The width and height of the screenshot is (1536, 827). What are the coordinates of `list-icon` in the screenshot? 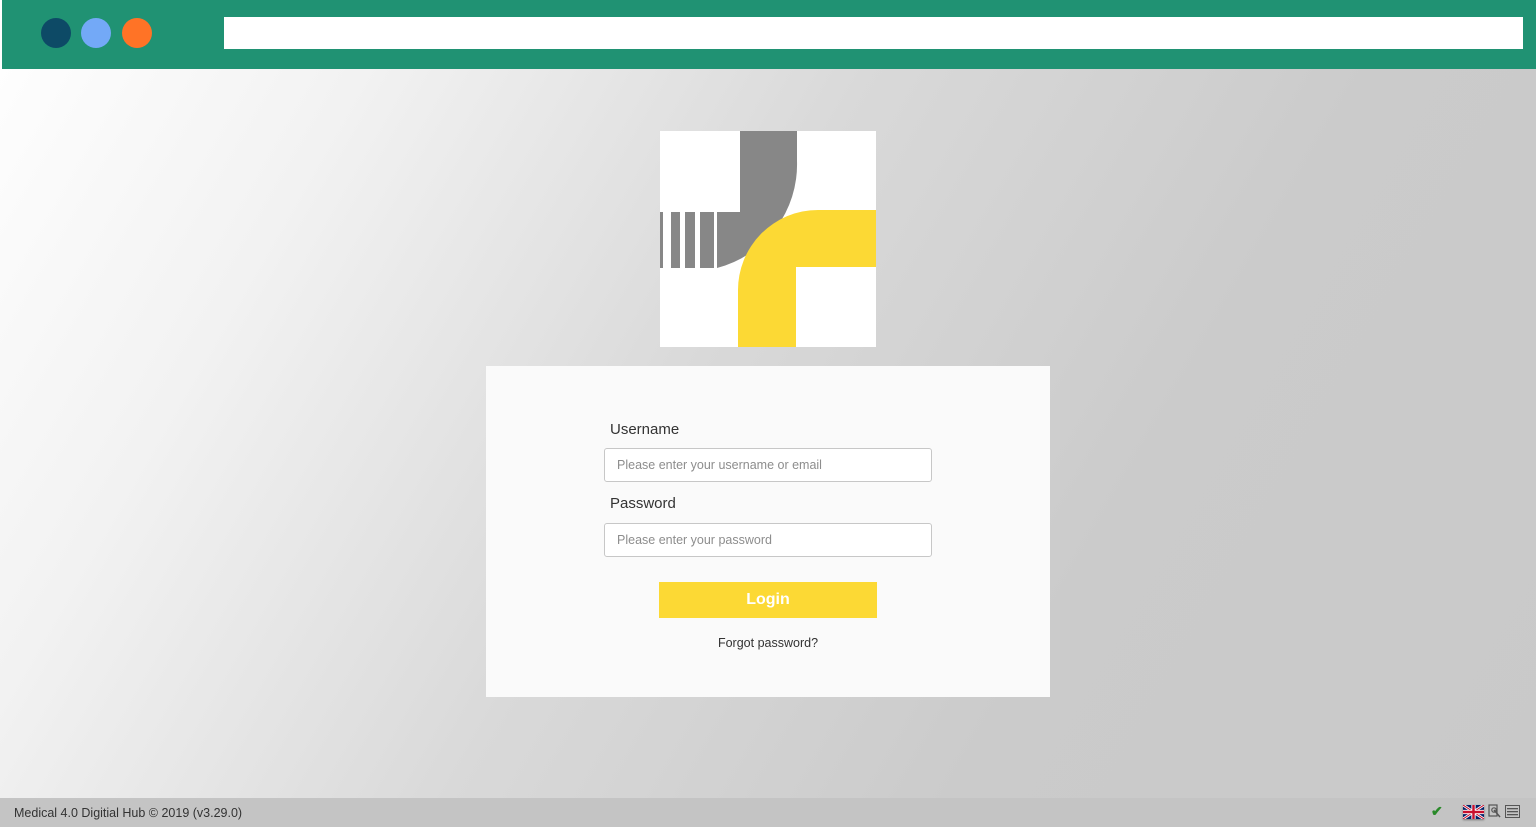 It's located at (1512, 814).